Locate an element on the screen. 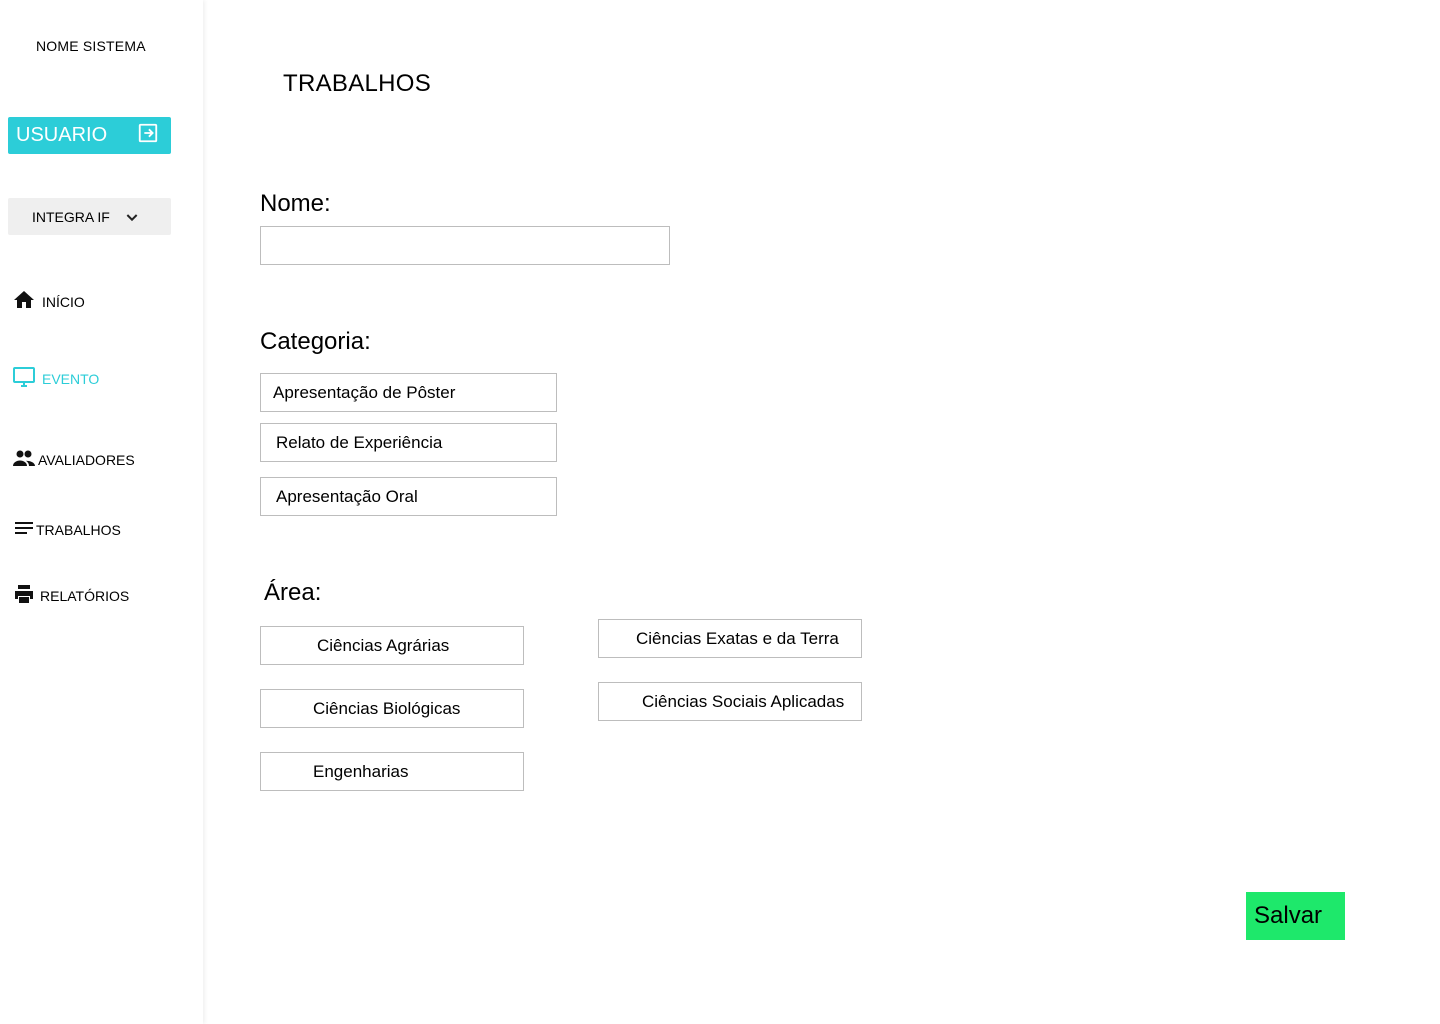  sidebar-item-avaliadores: AVALIADORES is located at coordinates (73, 459).